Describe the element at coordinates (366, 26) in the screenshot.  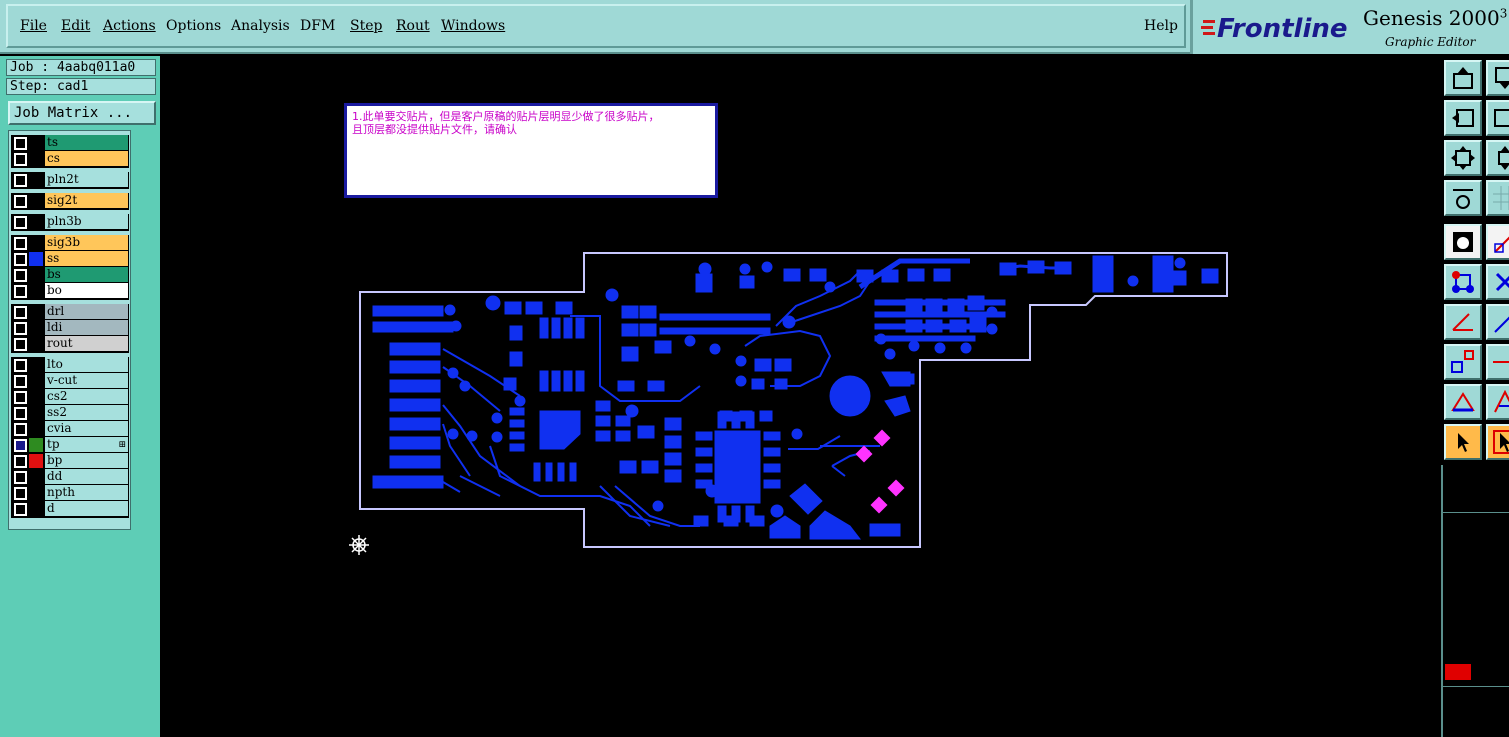
I see `menu-step: Step` at that location.